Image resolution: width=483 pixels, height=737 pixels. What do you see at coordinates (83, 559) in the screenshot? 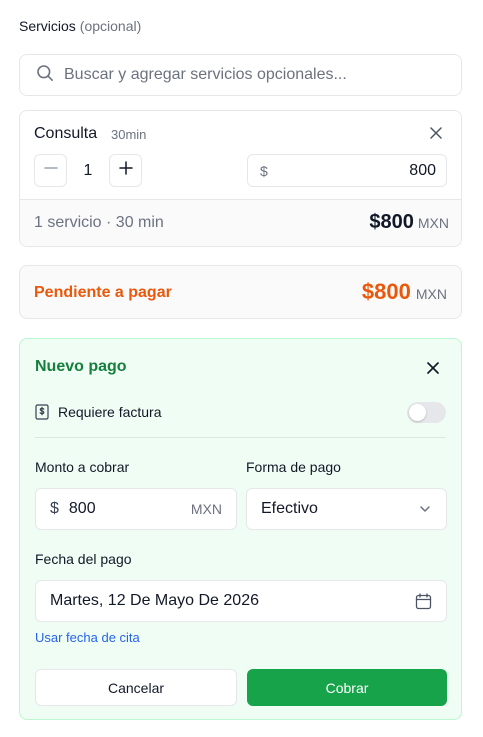
I see `payment-date-label: Fecha del pago` at bounding box center [83, 559].